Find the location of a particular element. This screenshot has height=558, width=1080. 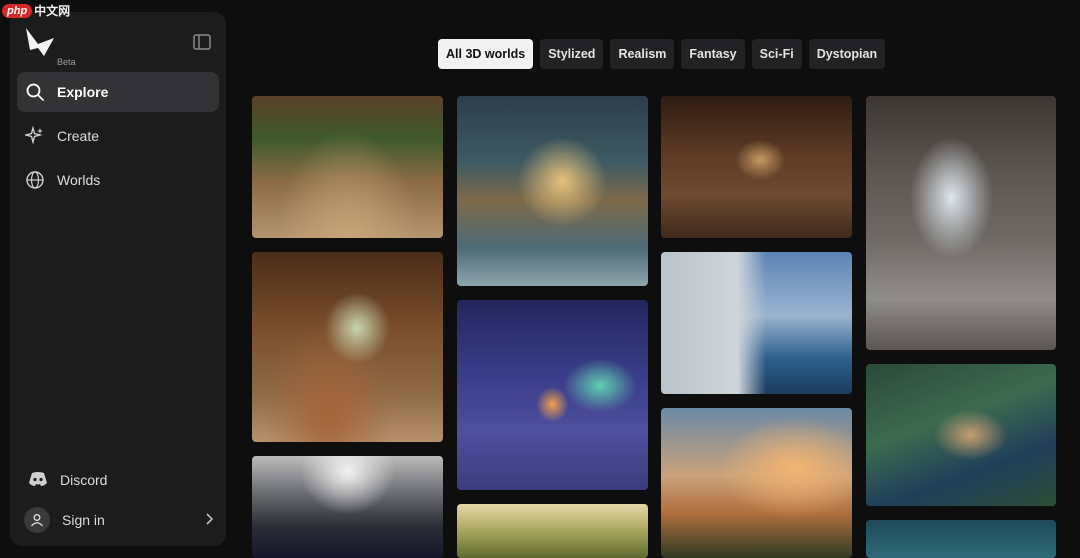

world-card-sunset-villa is located at coordinates (756, 483).